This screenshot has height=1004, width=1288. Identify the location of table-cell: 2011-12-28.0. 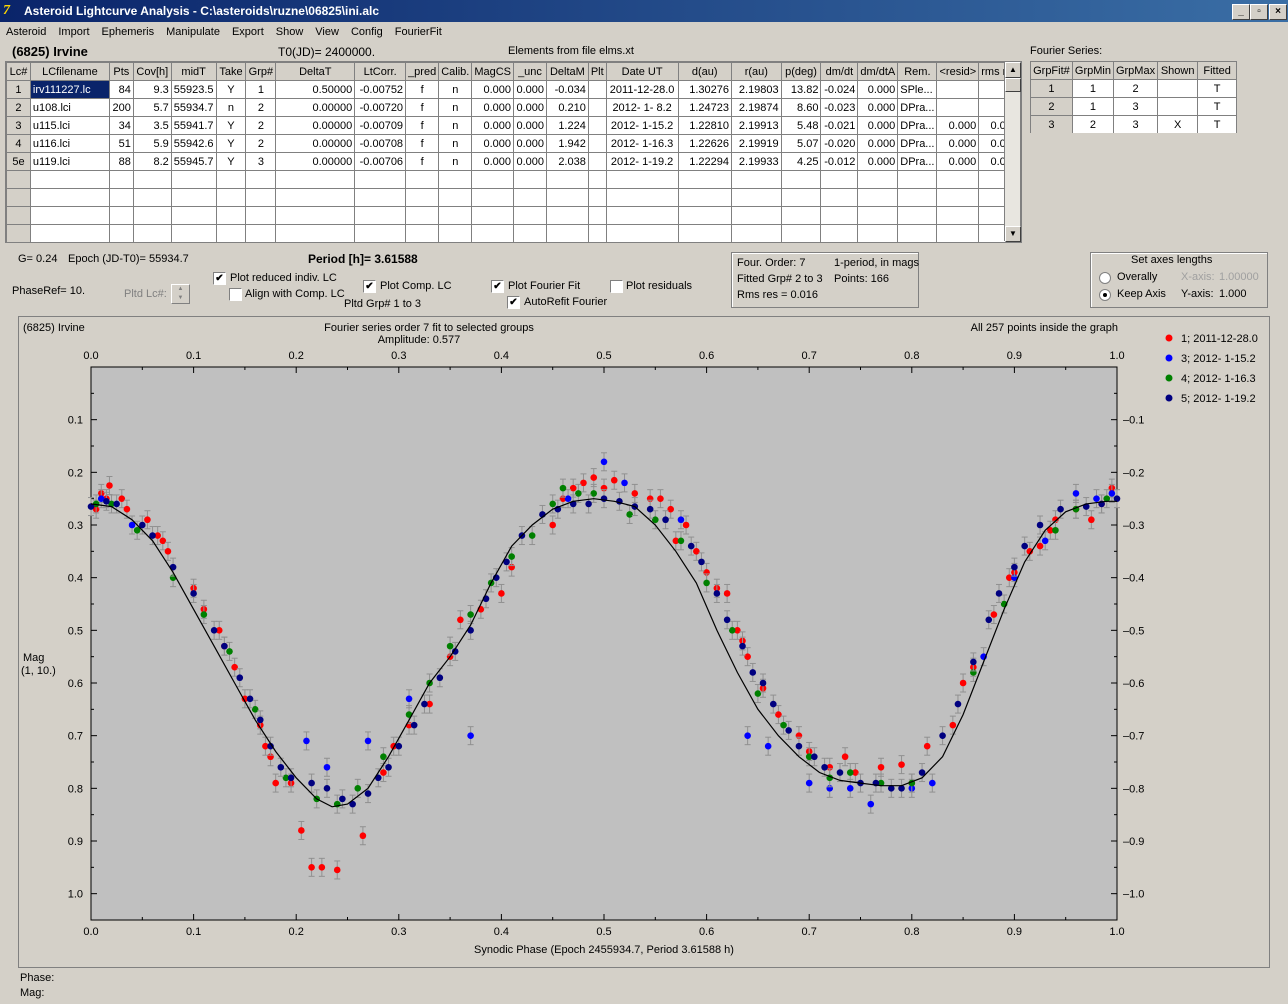
(642, 89).